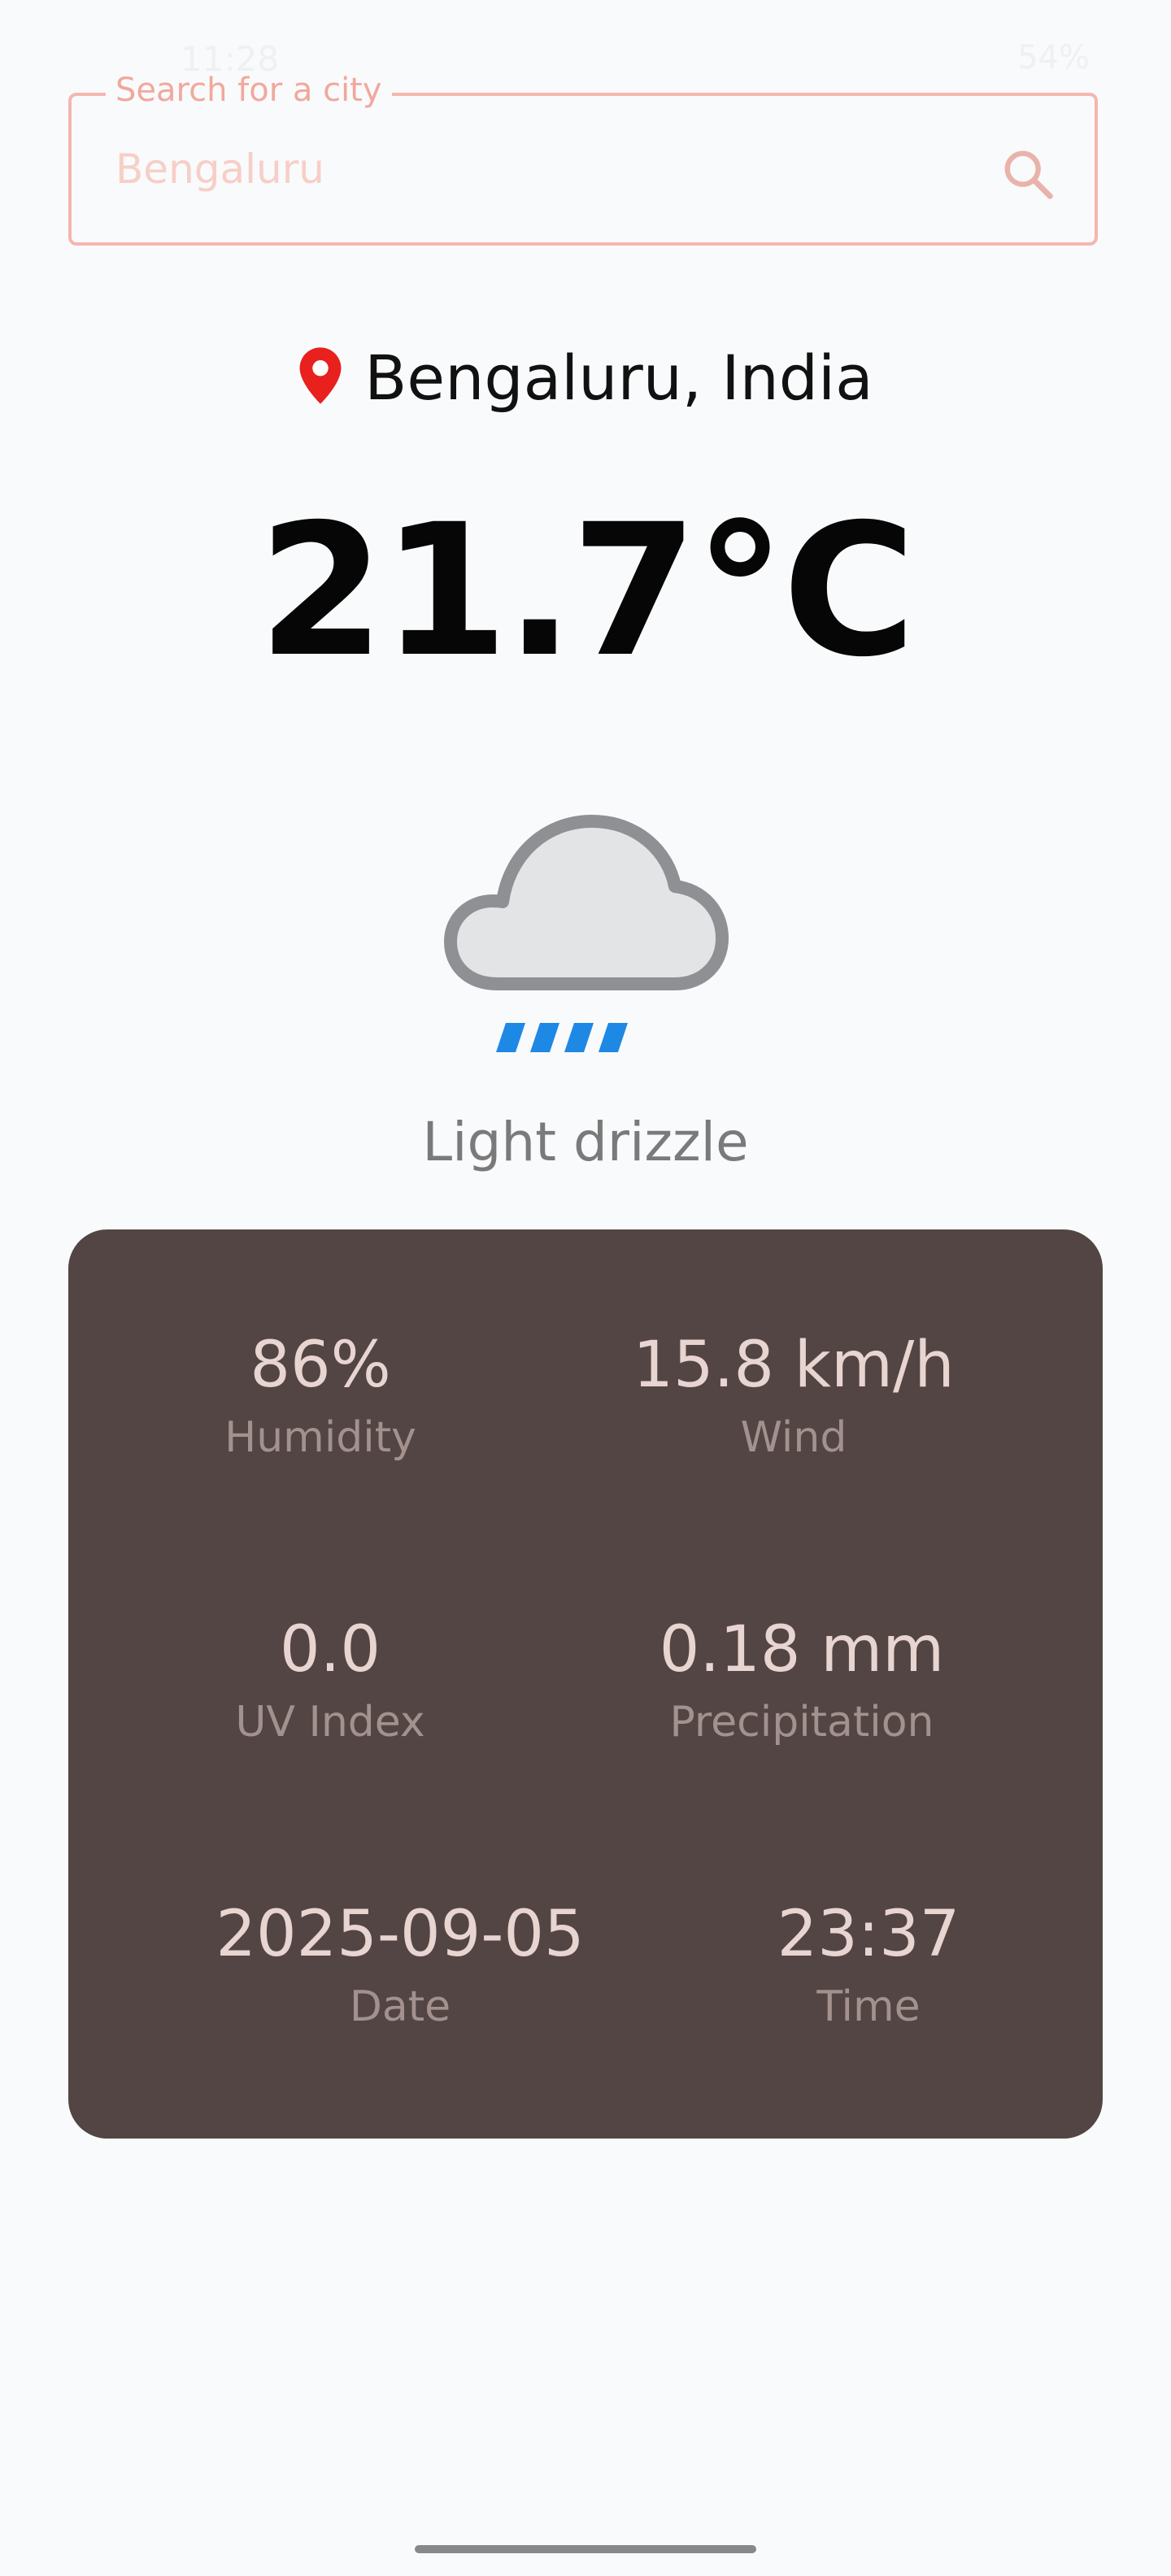  I want to click on humidity-value: 86%, so click(321, 1366).